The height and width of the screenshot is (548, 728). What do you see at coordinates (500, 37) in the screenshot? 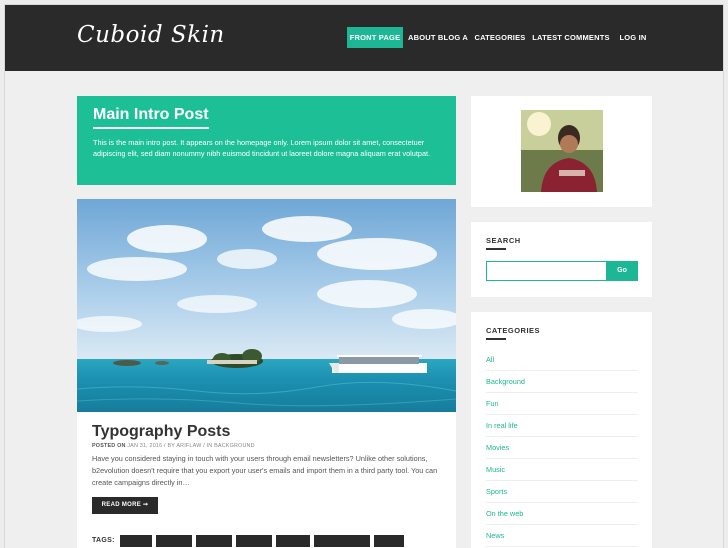
I see `nav-categories: CATEGORIES` at bounding box center [500, 37].